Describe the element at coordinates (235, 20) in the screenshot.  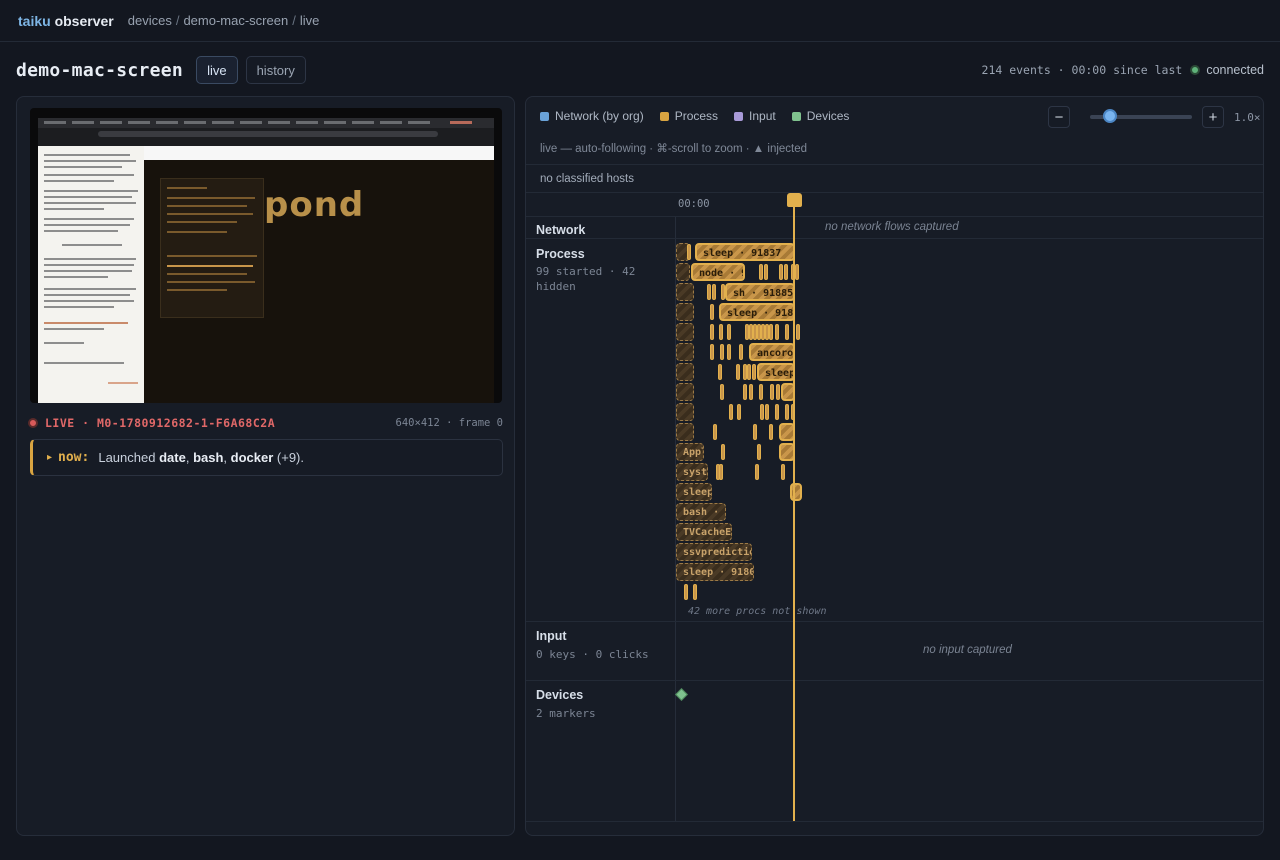
I see `breadcrumb-device: demo-mac-screen` at that location.